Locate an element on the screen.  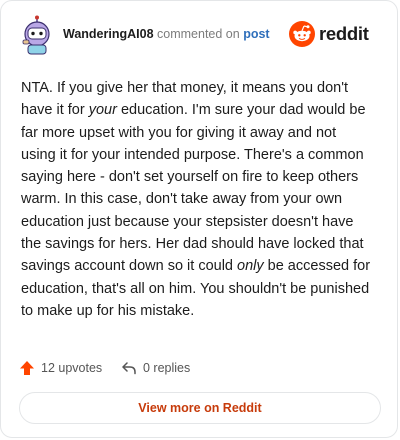
avatar-robot-icon is located at coordinates (36, 35).